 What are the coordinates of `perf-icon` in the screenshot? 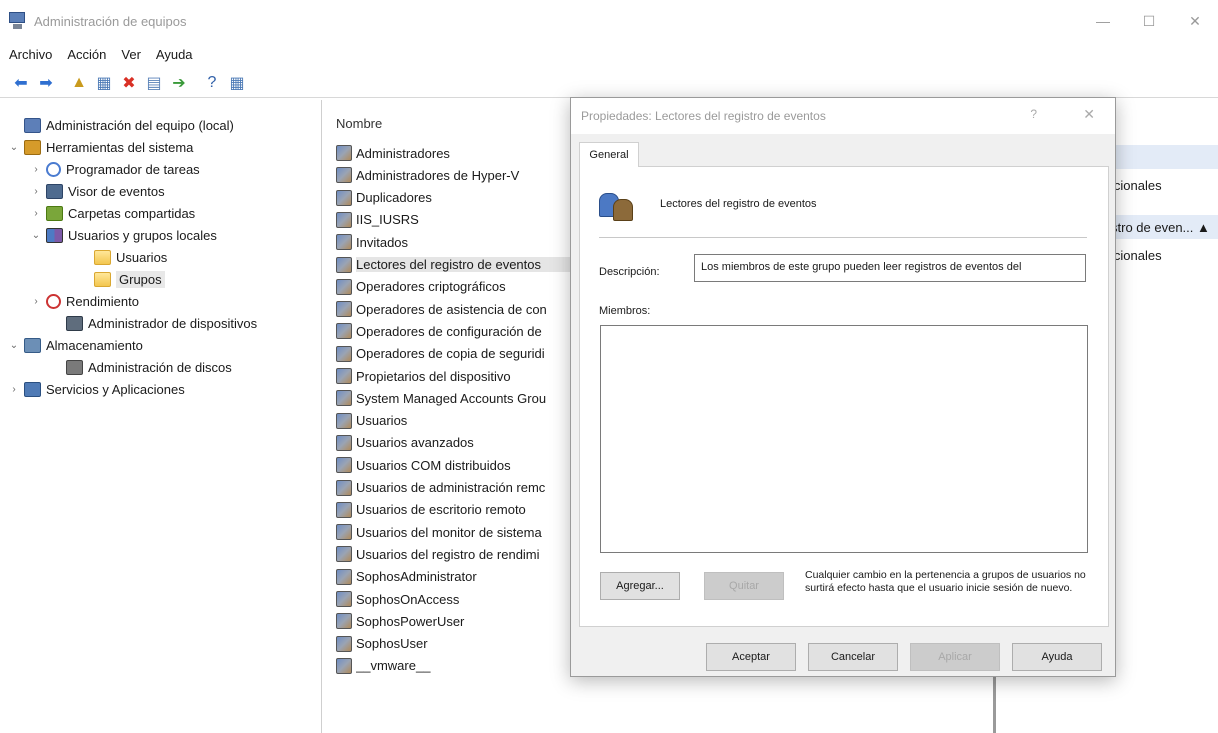 It's located at (53, 301).